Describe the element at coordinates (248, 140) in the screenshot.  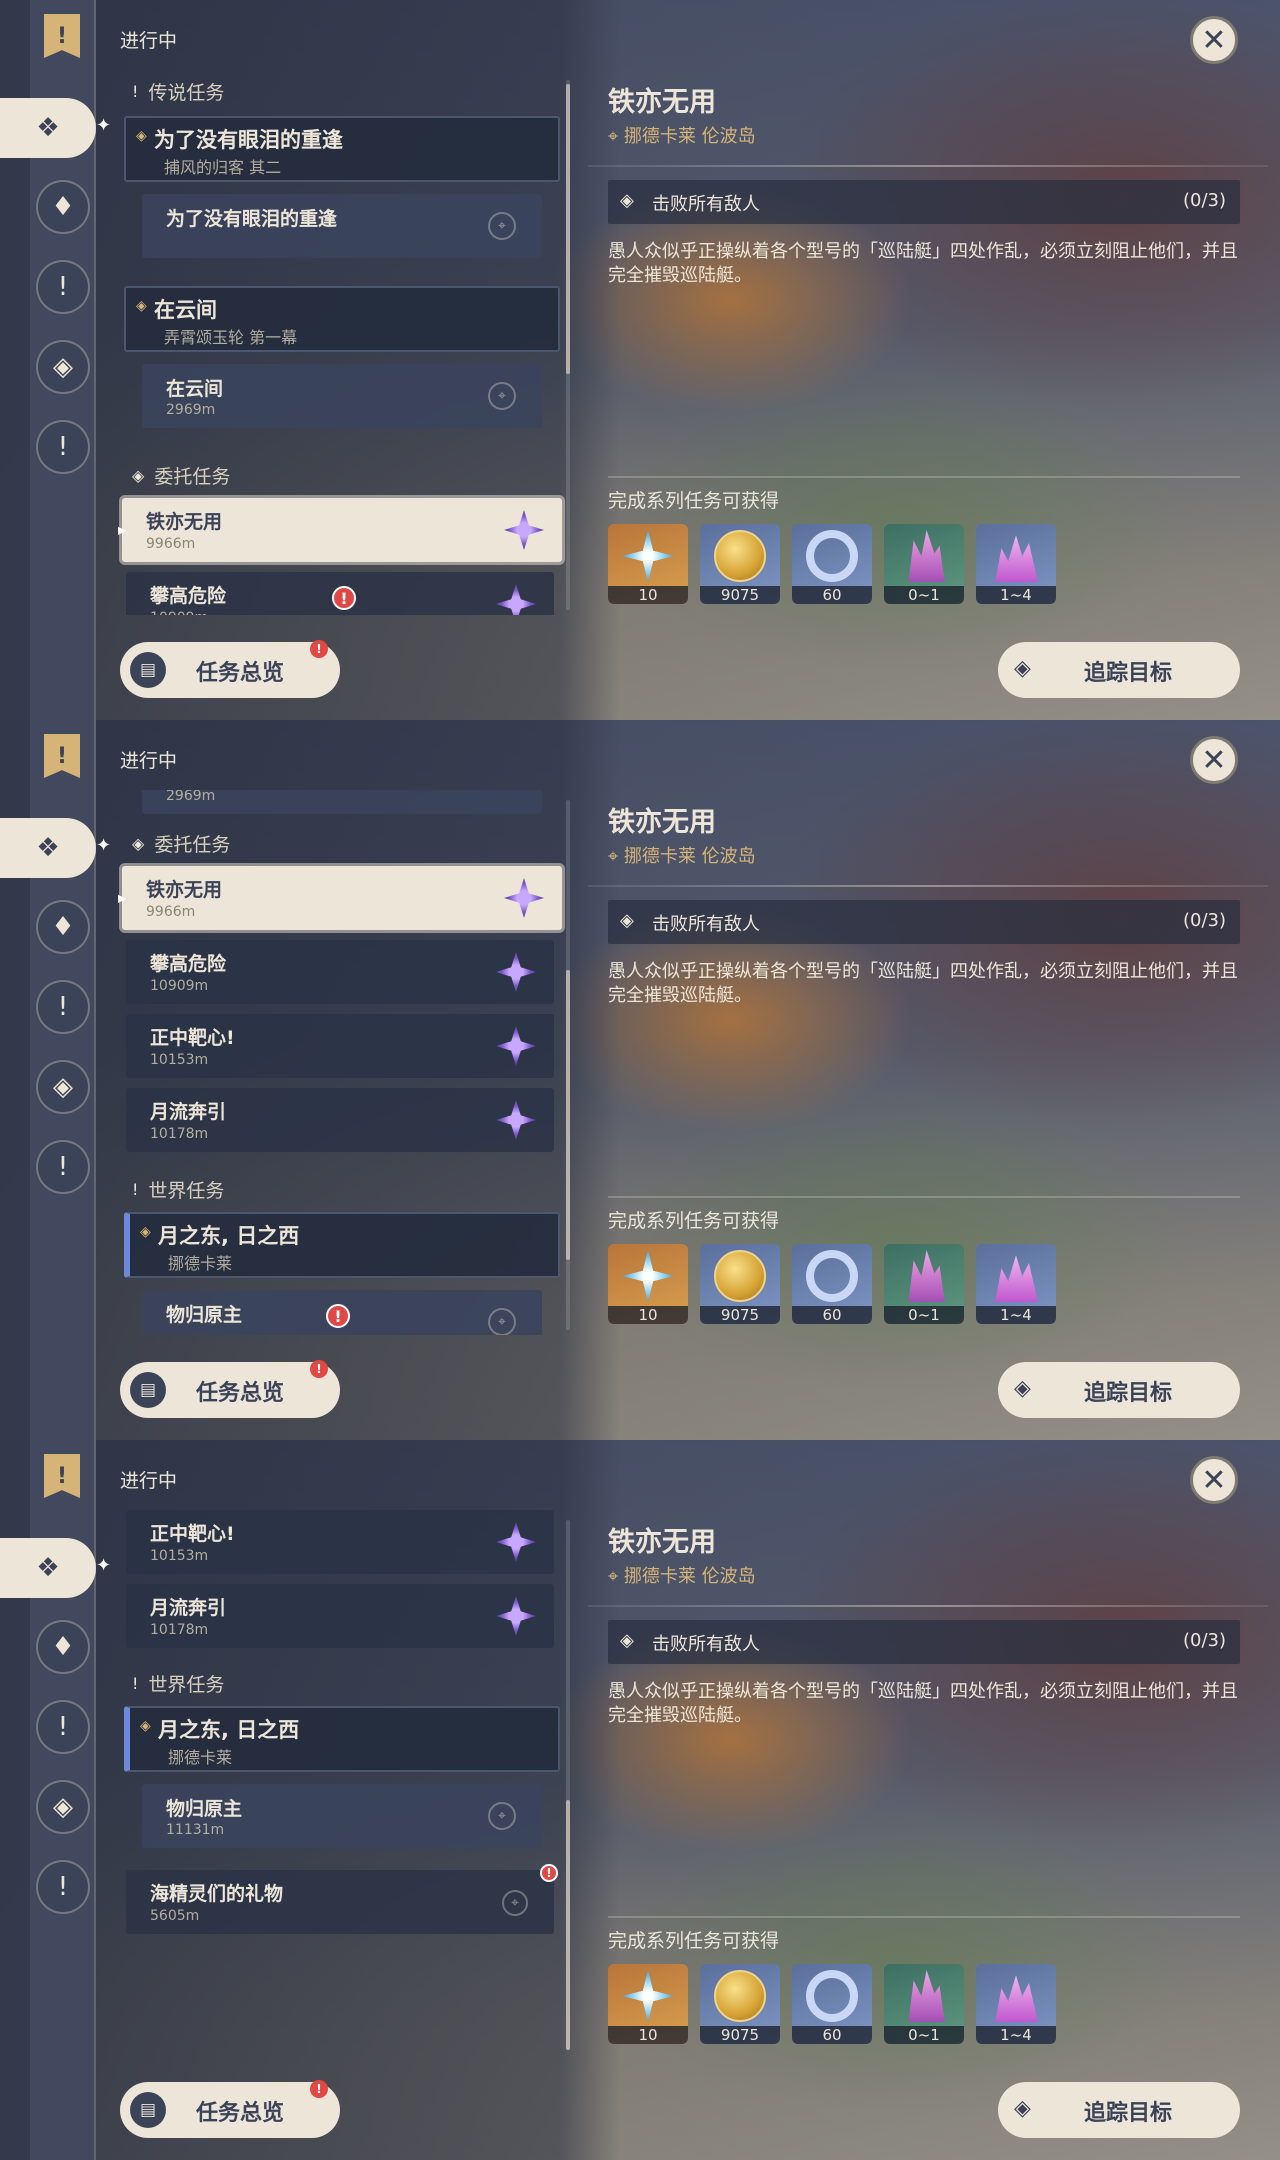
I see `quest-title: 为了没有眼泪的重逢` at that location.